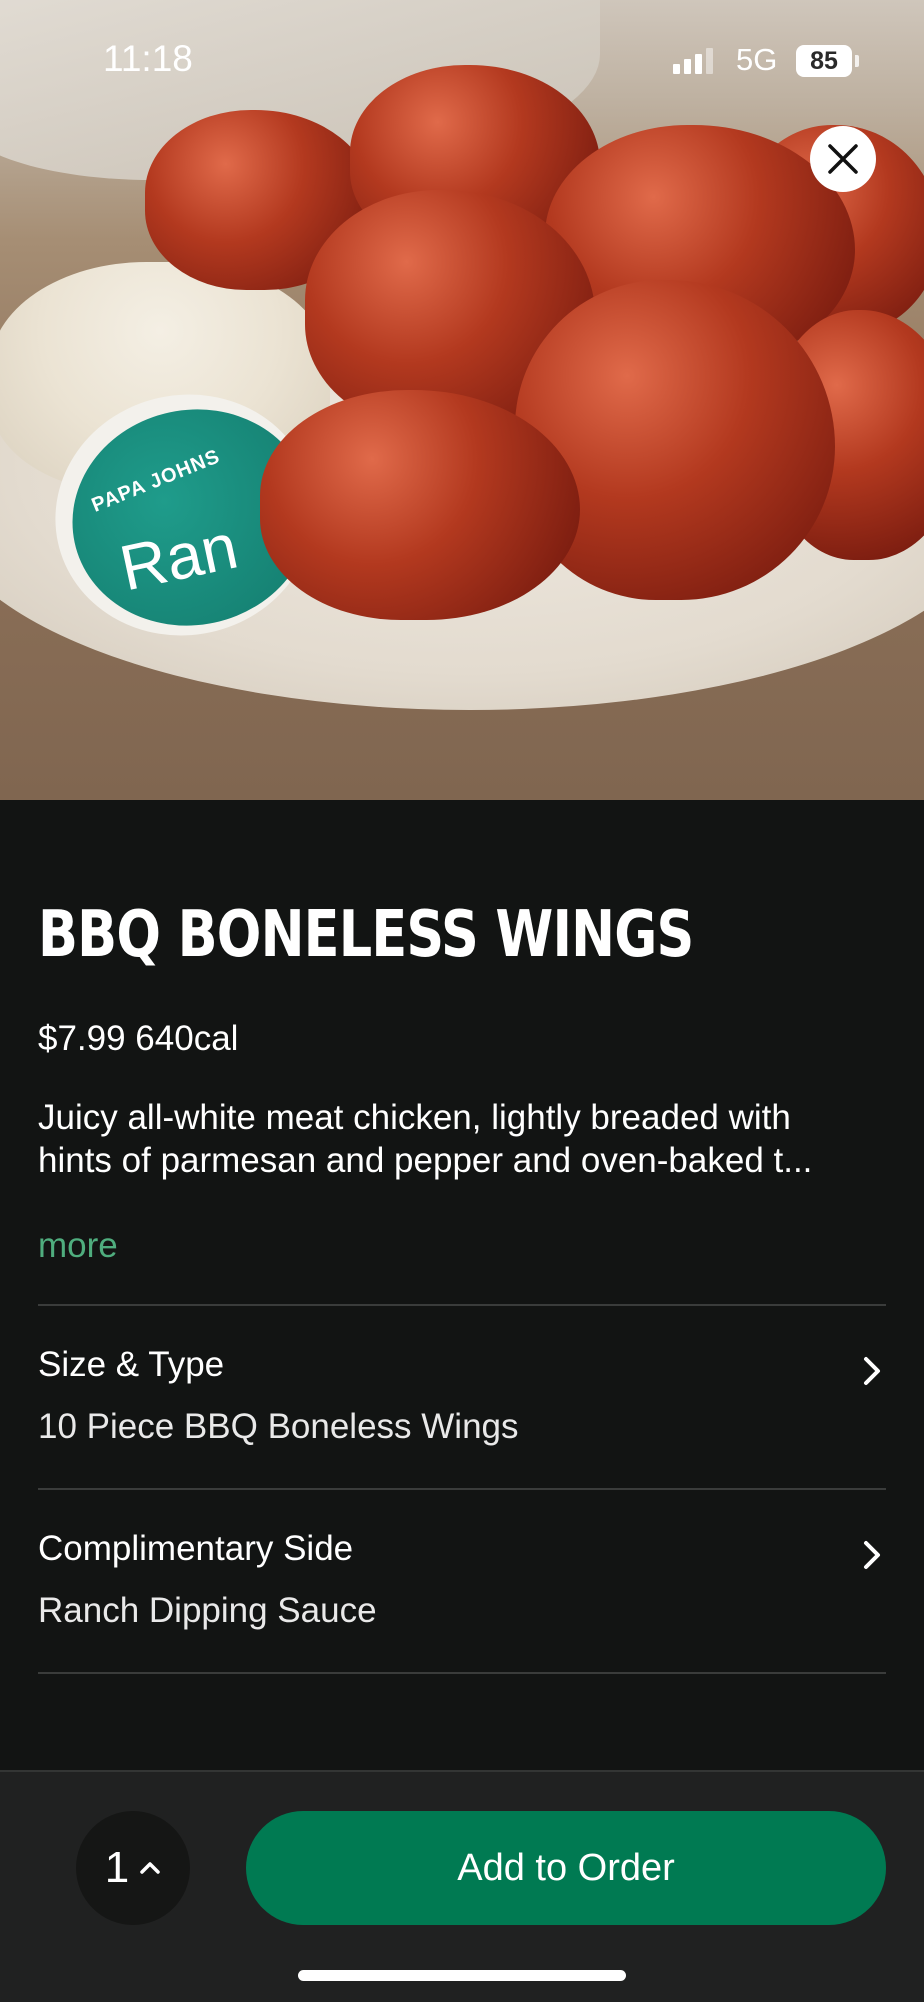 This screenshot has height=2002, width=924. What do you see at coordinates (366, 935) in the screenshot?
I see `item-title: BBQ BONELESS WINGS` at bounding box center [366, 935].